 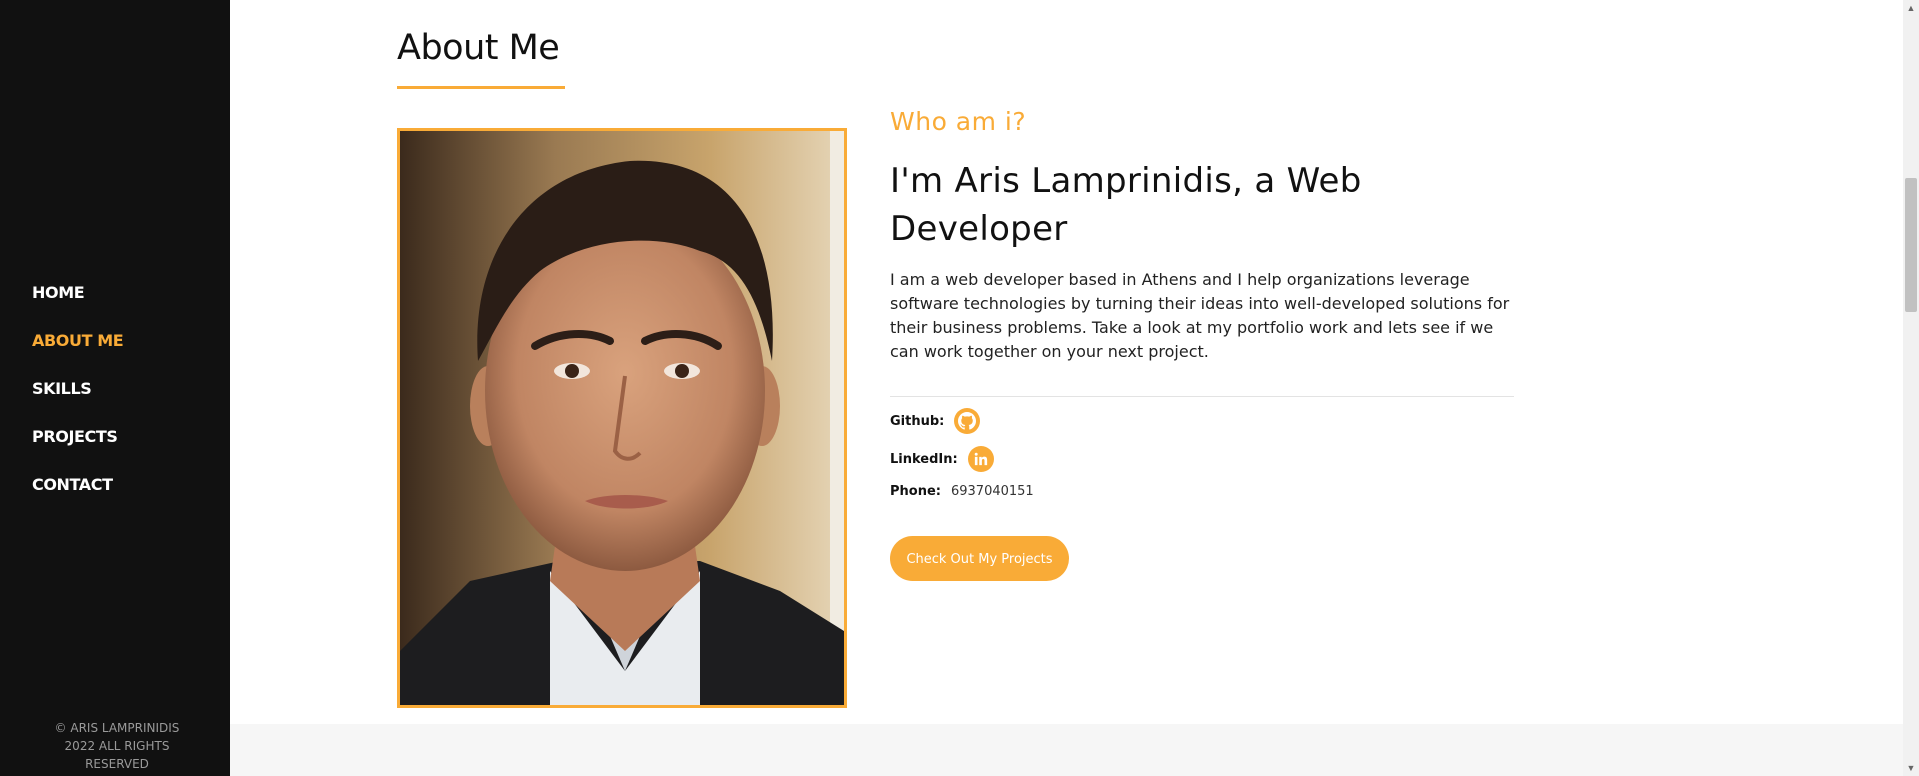 I want to click on phone-row: Phone: 6937040151, so click(x=962, y=491).